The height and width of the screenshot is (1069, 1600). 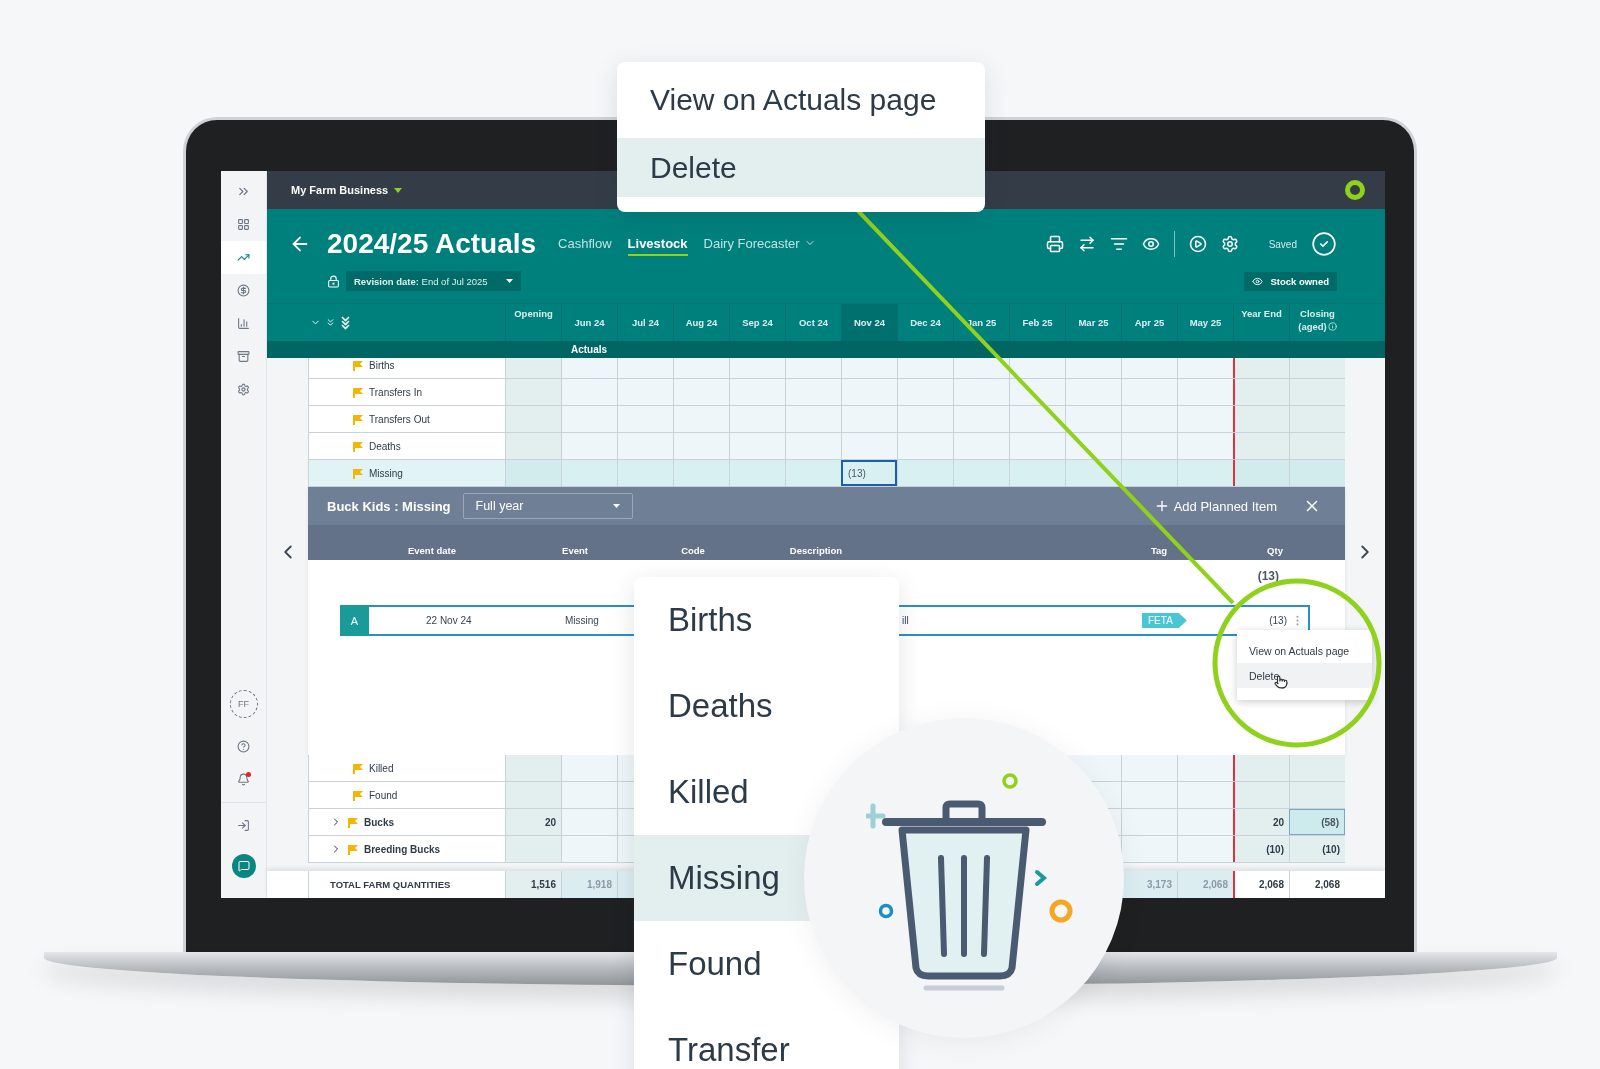 What do you see at coordinates (816, 550) in the screenshot?
I see `column-header-label: Description` at bounding box center [816, 550].